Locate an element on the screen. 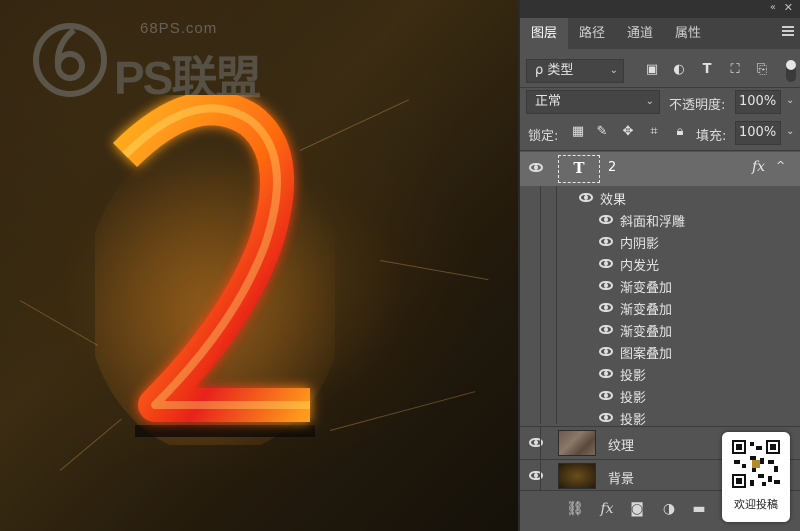  effect-item: 内发光 is located at coordinates (660, 263).